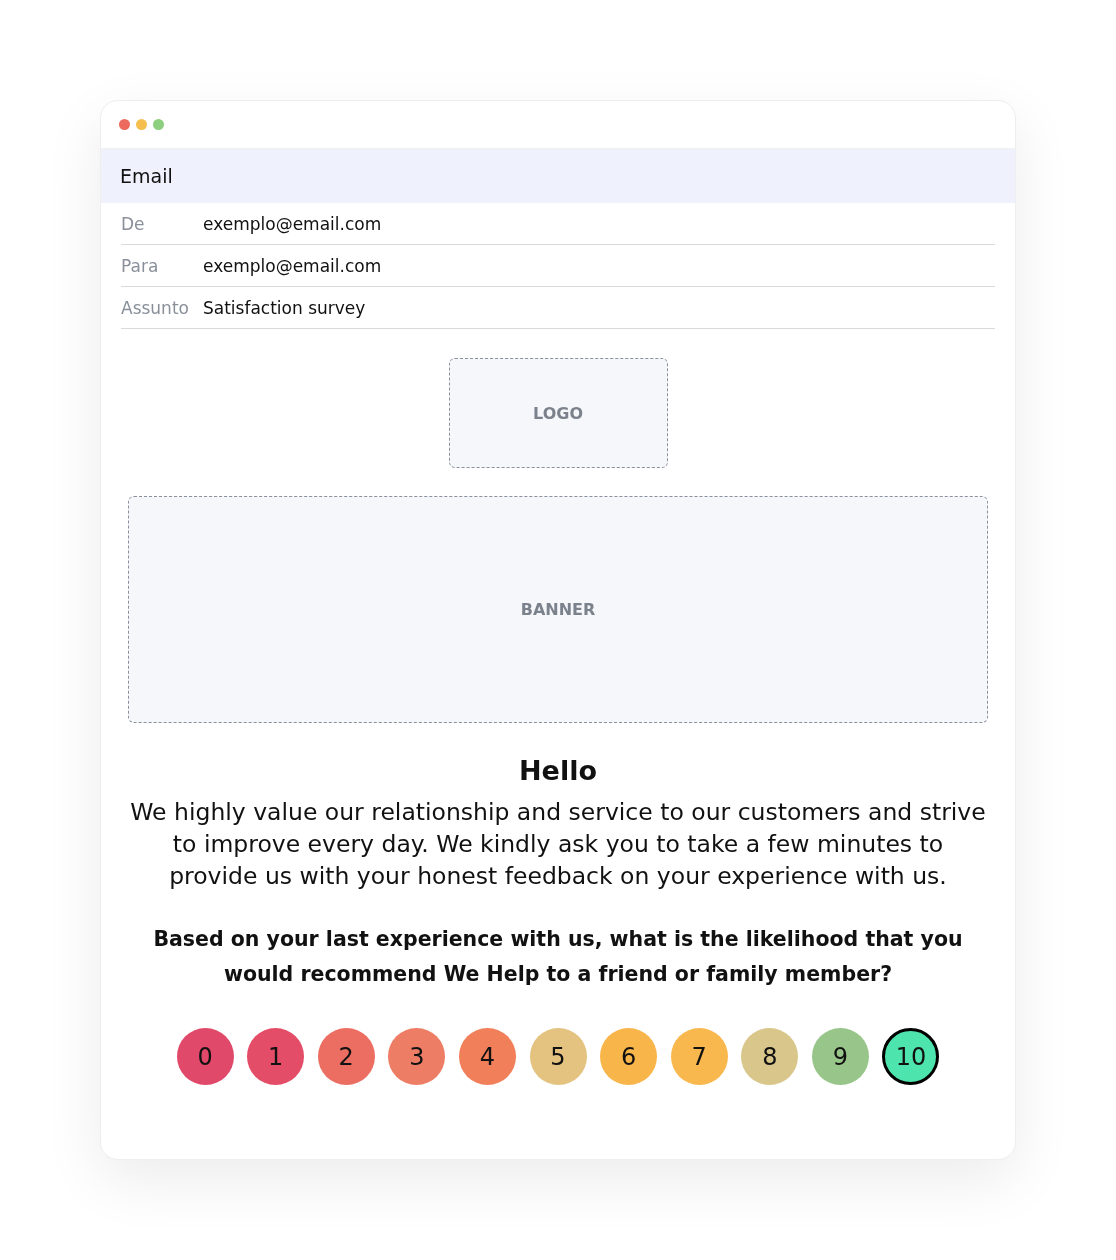  Describe the element at coordinates (699, 1056) in the screenshot. I see `score-button: 7` at that location.